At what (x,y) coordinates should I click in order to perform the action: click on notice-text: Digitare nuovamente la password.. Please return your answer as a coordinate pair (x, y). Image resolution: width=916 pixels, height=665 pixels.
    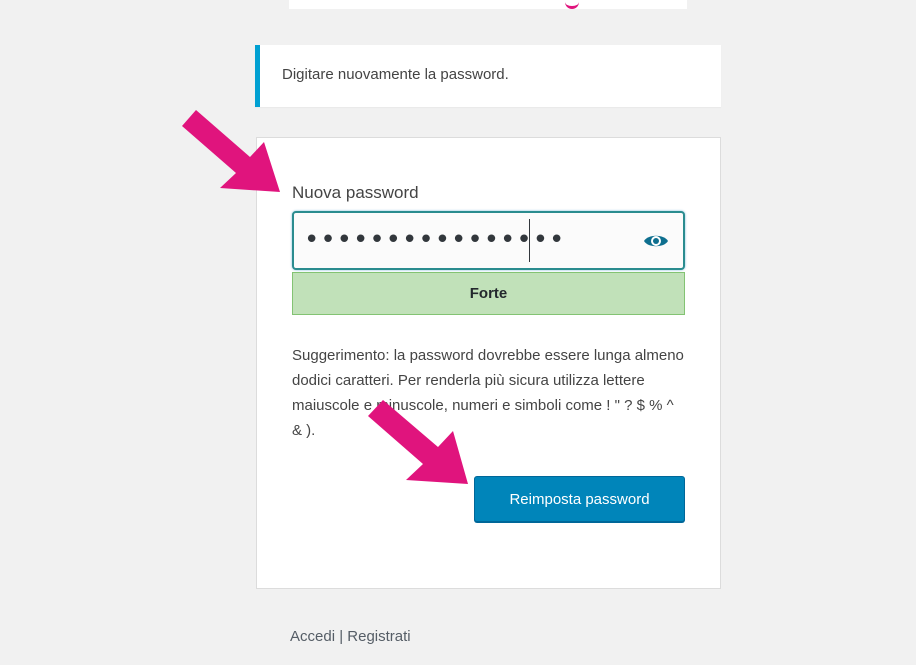
    Looking at the image, I should click on (395, 74).